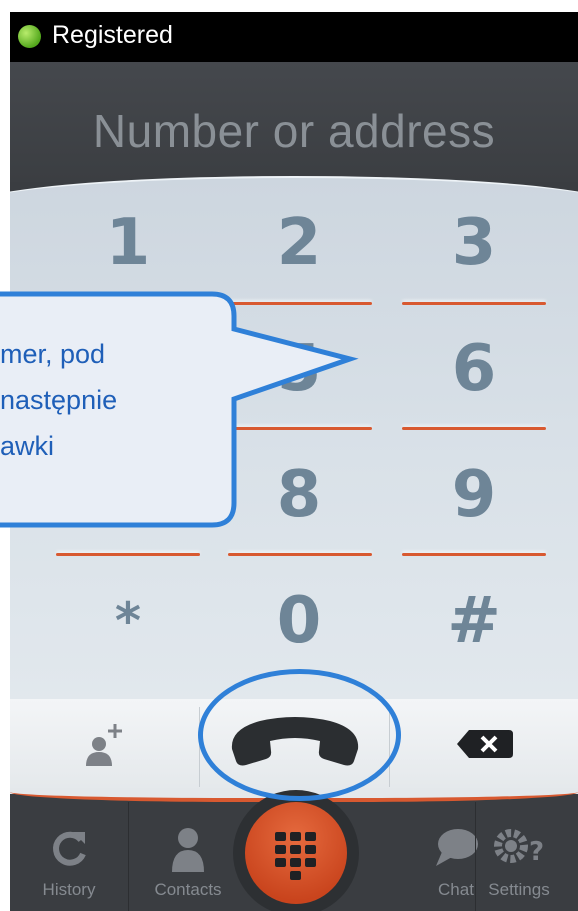 The width and height of the screenshot is (578, 911). I want to click on nav-history-label: History, so click(69, 889).